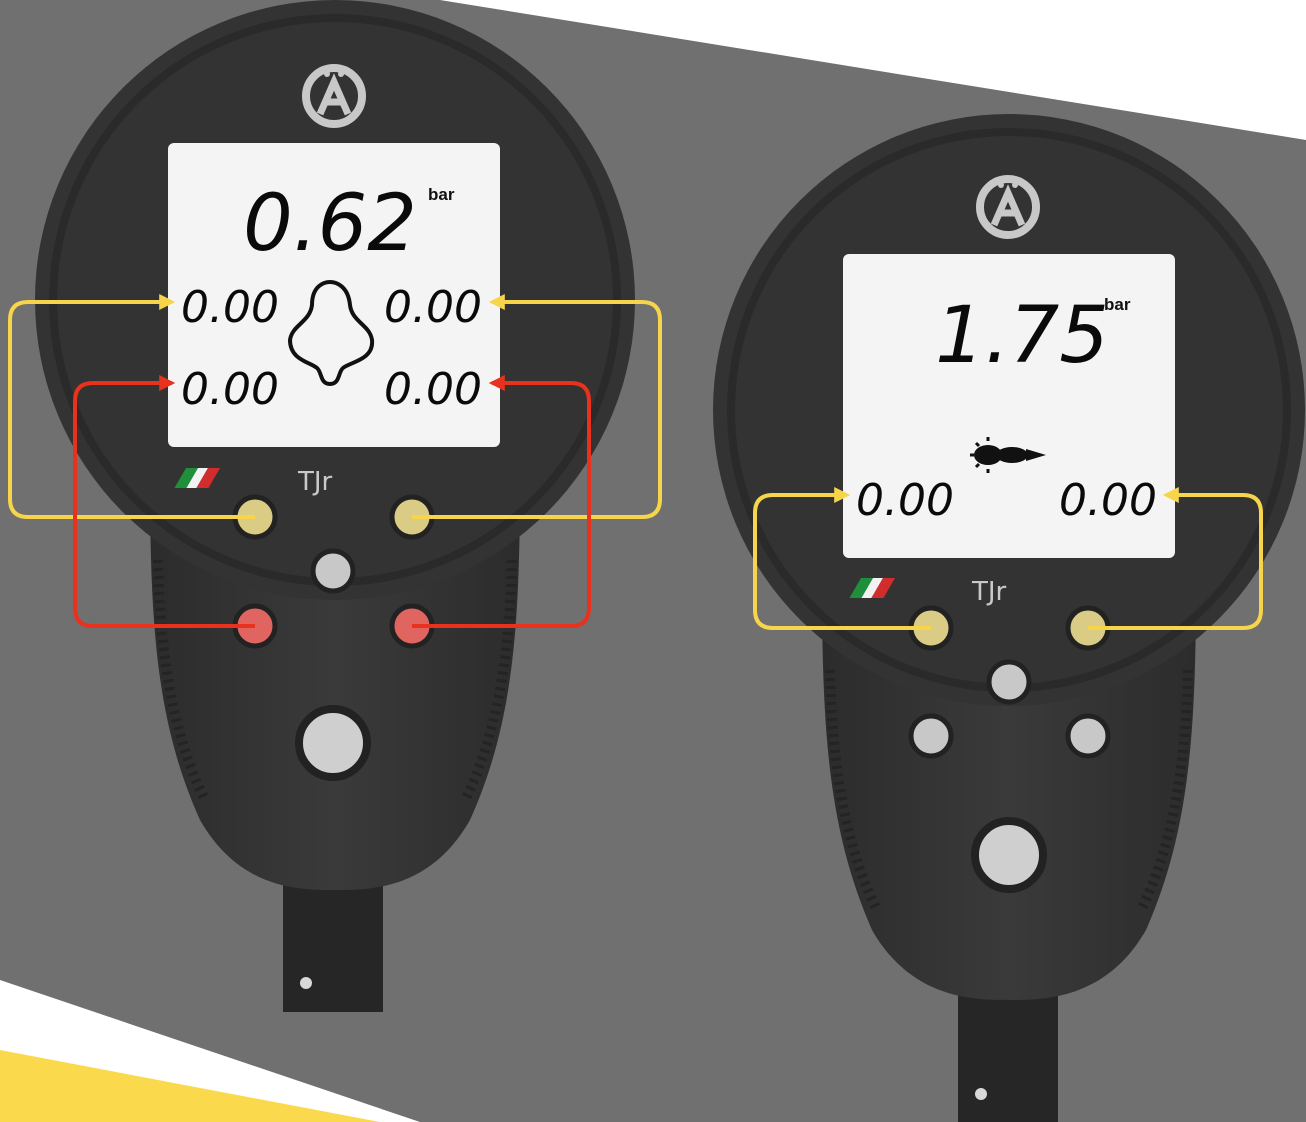 This screenshot has height=1122, width=1306. What do you see at coordinates (330, 224) in the screenshot?
I see `main-pressure-reading: 0.62` at bounding box center [330, 224].